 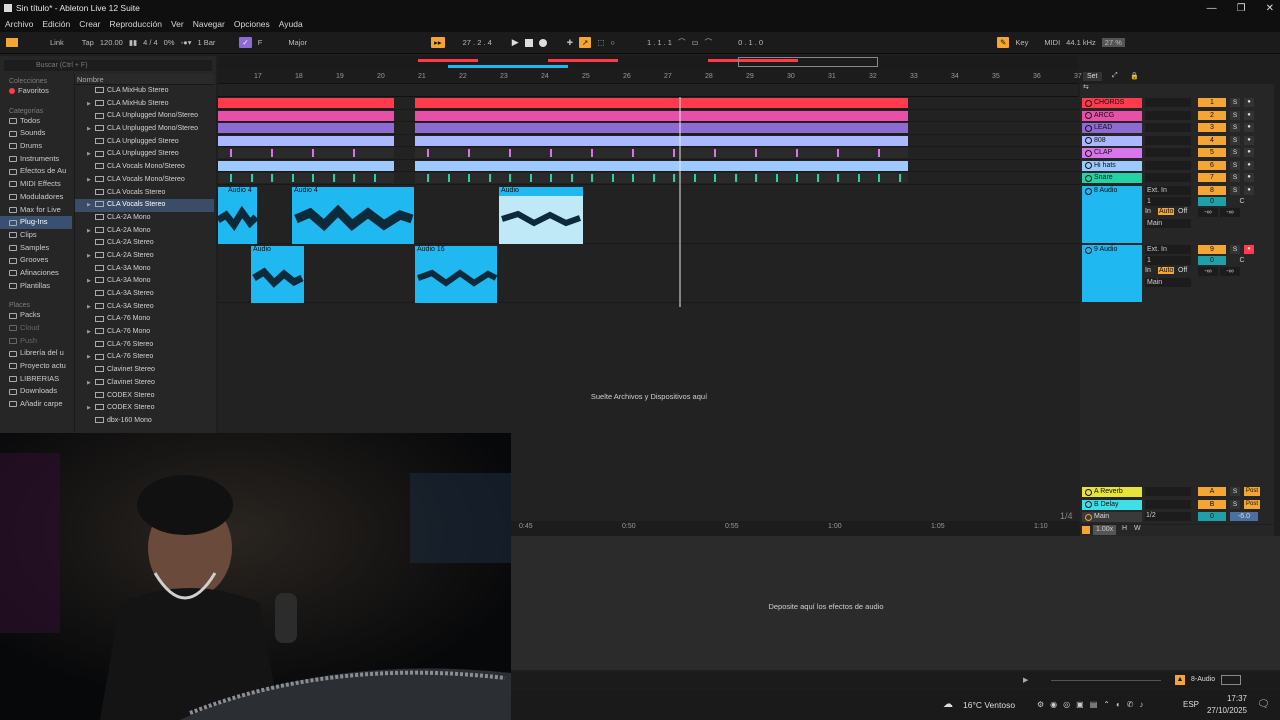 I want to click on sidebar-item-favoritos: Favoritos, so click(x=36, y=91).